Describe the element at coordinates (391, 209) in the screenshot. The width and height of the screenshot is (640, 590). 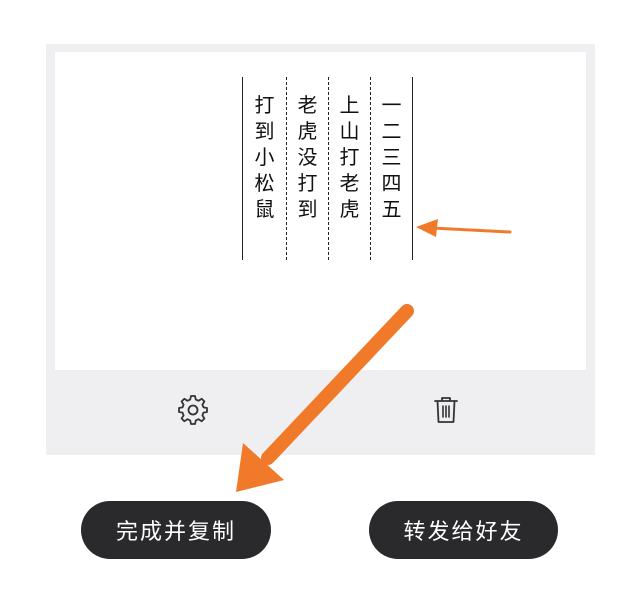
I see `char: 五` at that location.